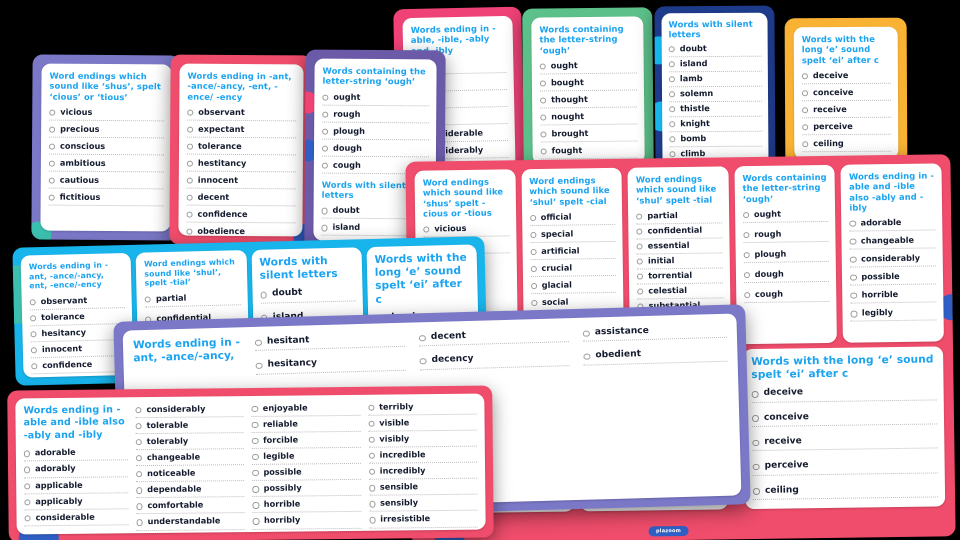 The height and width of the screenshot is (540, 960). Describe the element at coordinates (330, 341) in the screenshot. I see `list-item: hesitant` at that location.